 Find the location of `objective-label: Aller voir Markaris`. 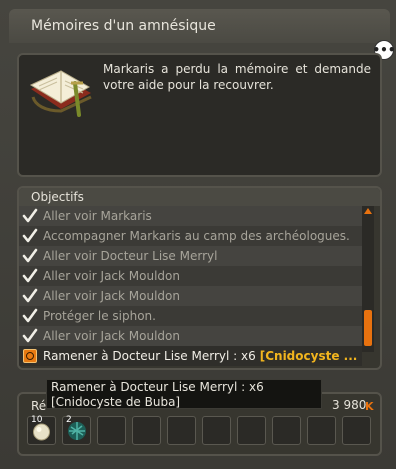

objective-label: Aller voir Markaris is located at coordinates (97, 216).